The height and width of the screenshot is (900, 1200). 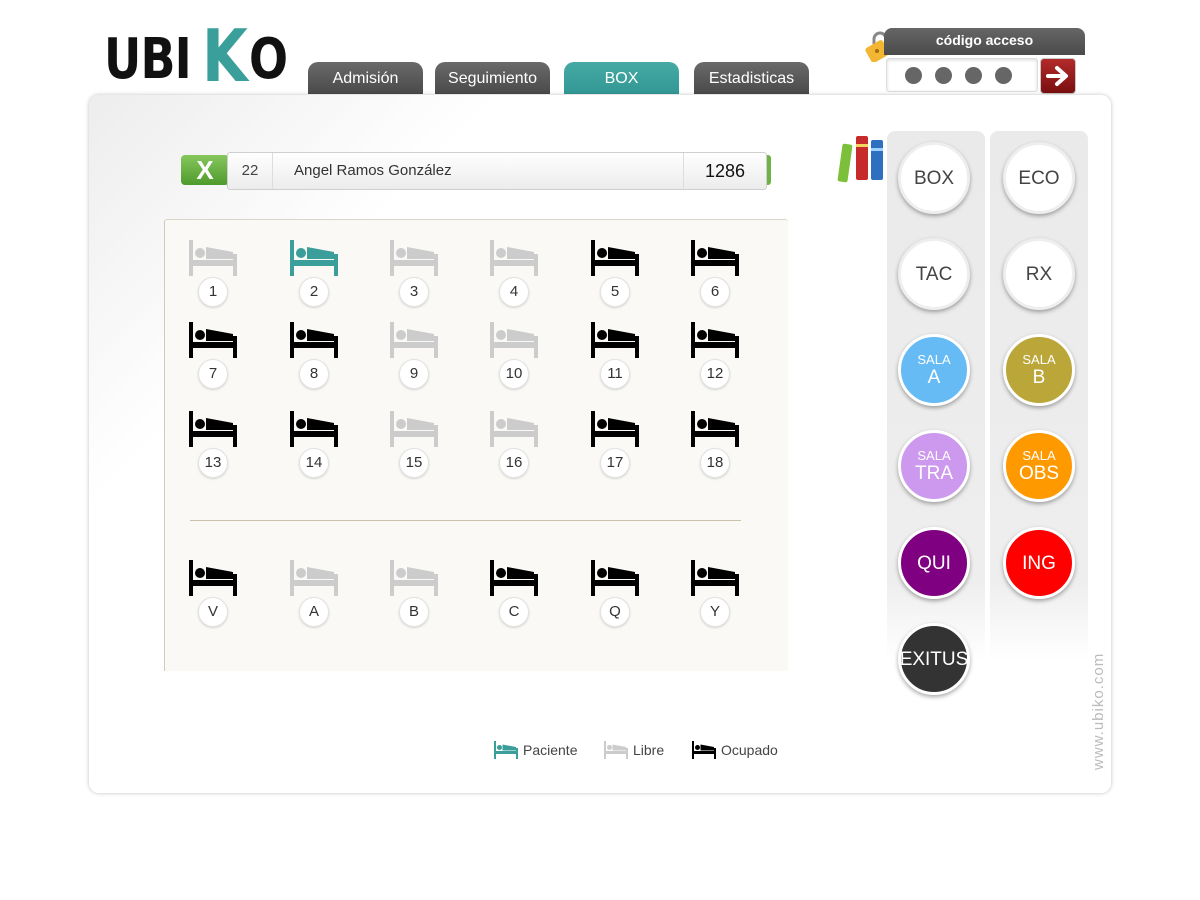 I want to click on location-box-button: BOX, so click(x=934, y=178).